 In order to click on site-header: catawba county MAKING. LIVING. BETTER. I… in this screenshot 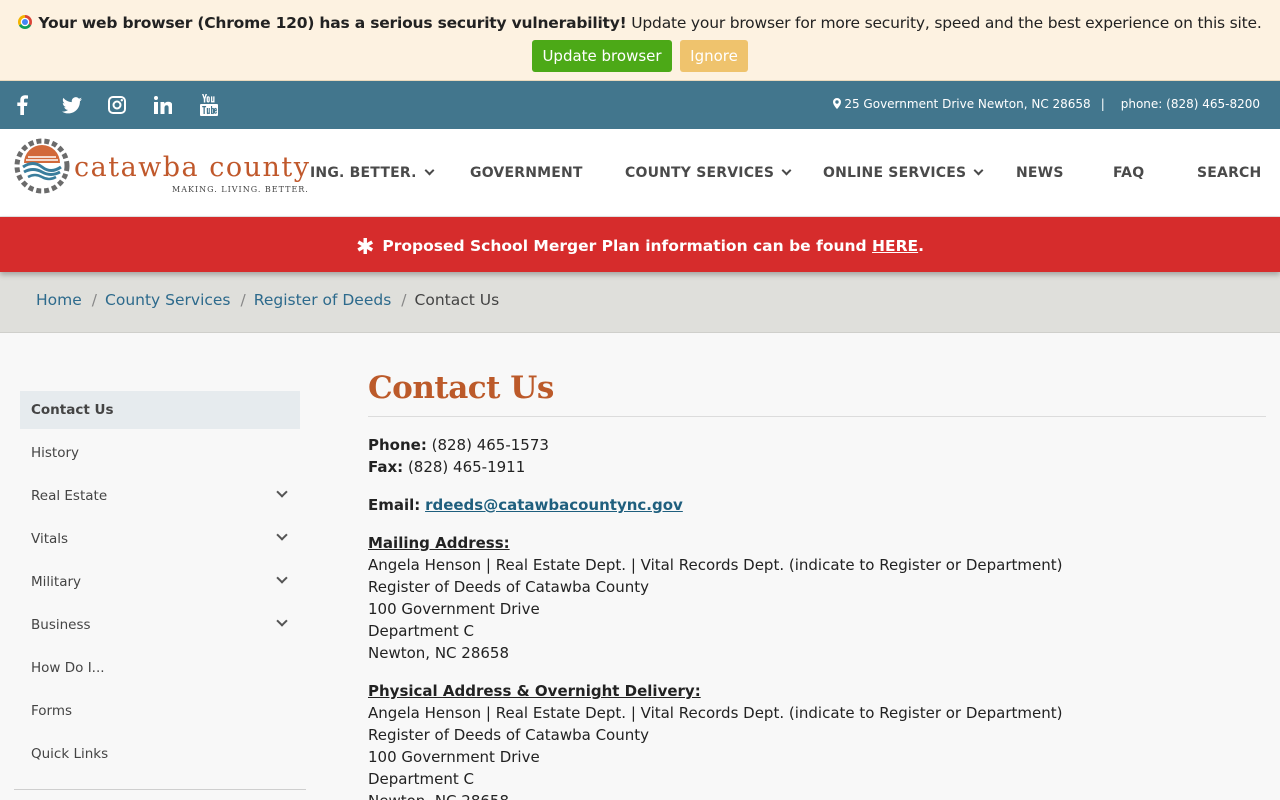, I will do `click(640, 173)`.